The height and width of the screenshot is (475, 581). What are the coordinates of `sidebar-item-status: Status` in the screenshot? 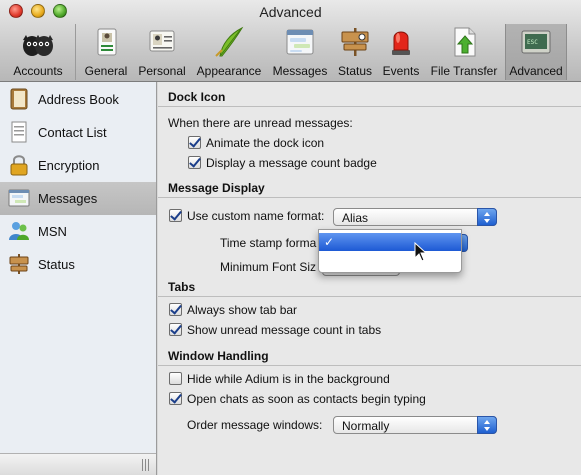 It's located at (78, 264).